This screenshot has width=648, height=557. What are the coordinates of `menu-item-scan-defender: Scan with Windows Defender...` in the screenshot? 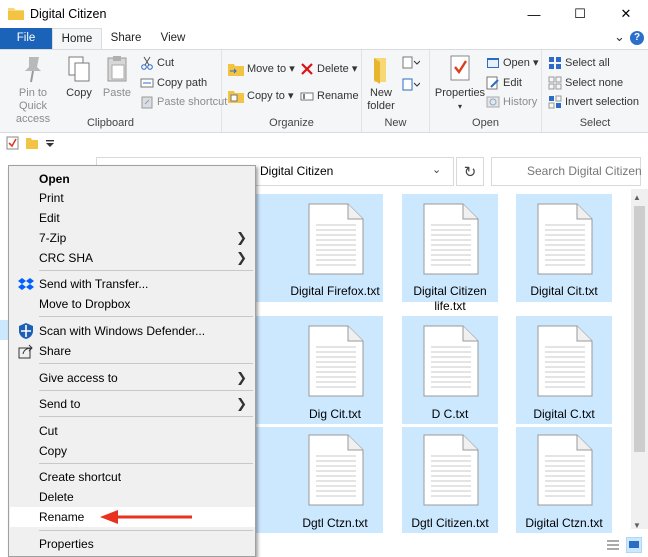 It's located at (132, 331).